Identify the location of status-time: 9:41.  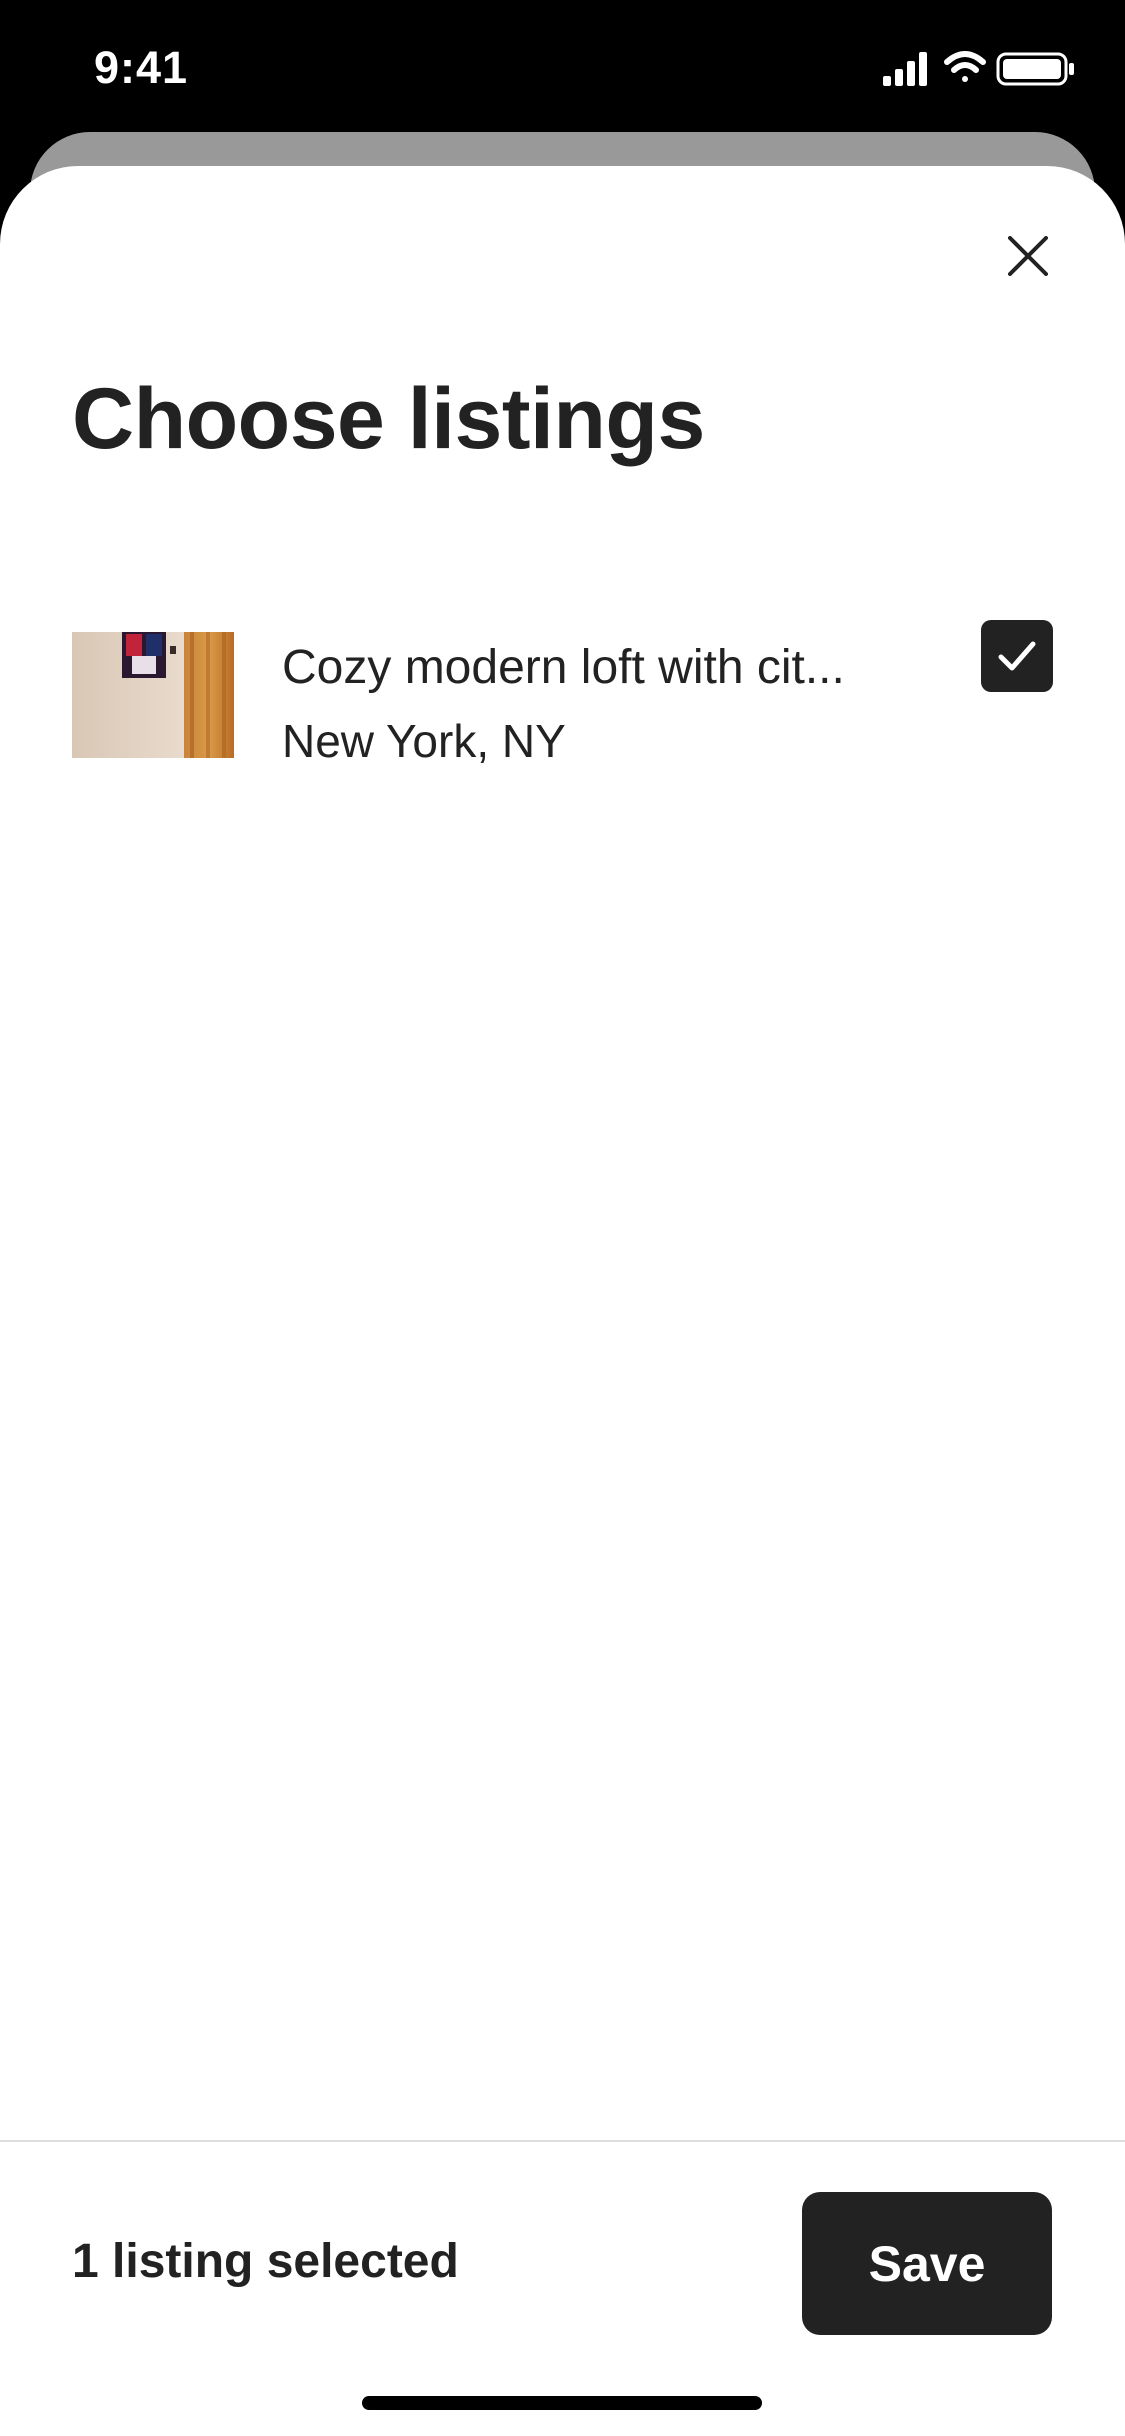
(141, 67).